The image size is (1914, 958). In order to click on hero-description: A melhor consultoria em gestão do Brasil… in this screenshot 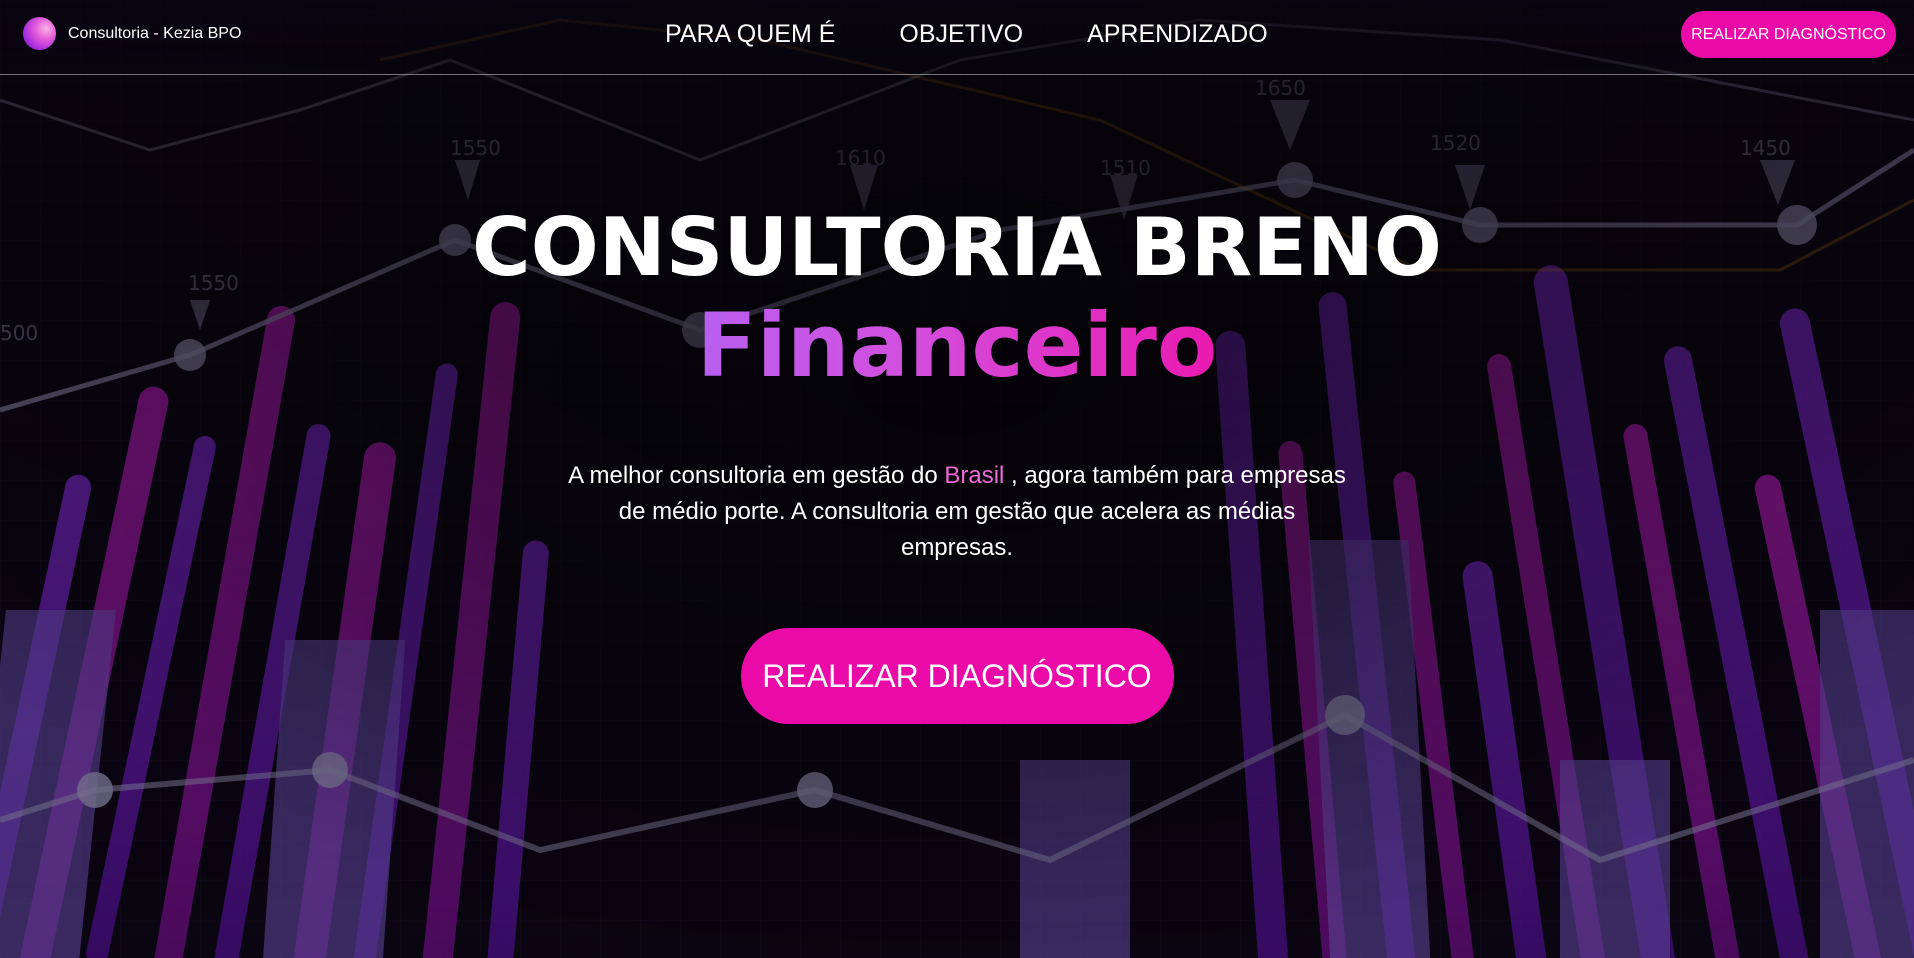, I will do `click(957, 512)`.